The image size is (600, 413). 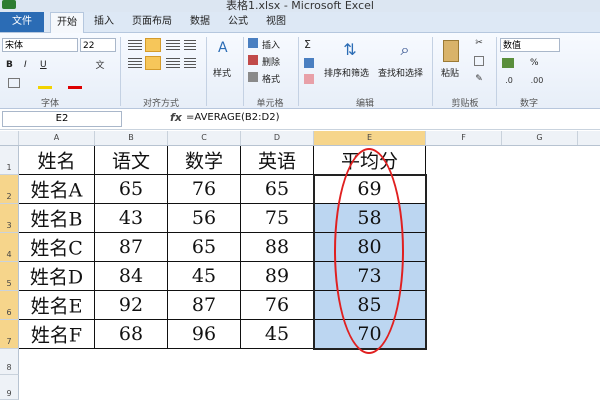 What do you see at coordinates (350, 51) in the screenshot?
I see `sort-filter-icon: ⇅` at bounding box center [350, 51].